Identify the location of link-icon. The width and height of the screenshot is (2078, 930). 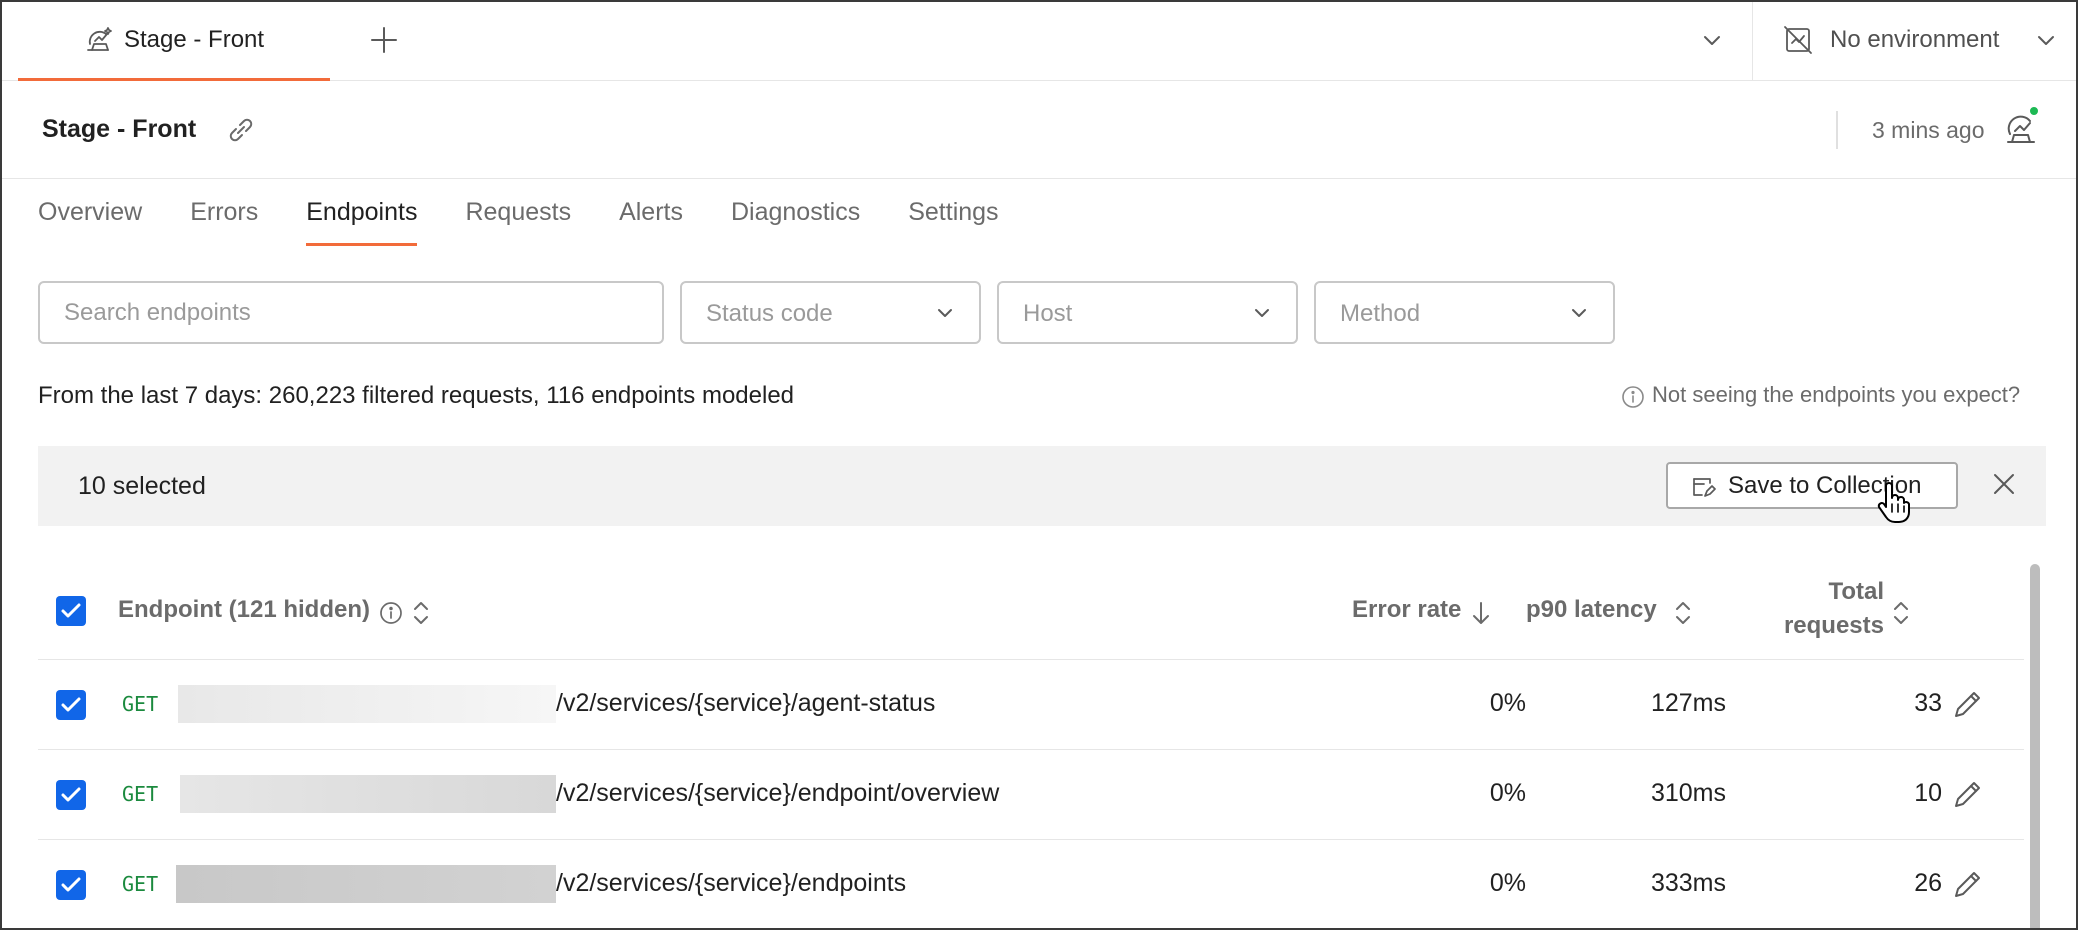
(241, 130).